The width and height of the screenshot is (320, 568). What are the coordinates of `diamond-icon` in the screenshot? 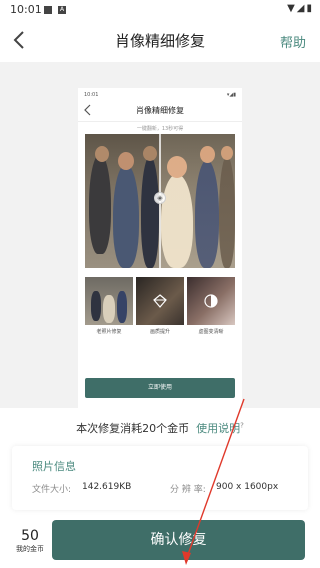 It's located at (160, 301).